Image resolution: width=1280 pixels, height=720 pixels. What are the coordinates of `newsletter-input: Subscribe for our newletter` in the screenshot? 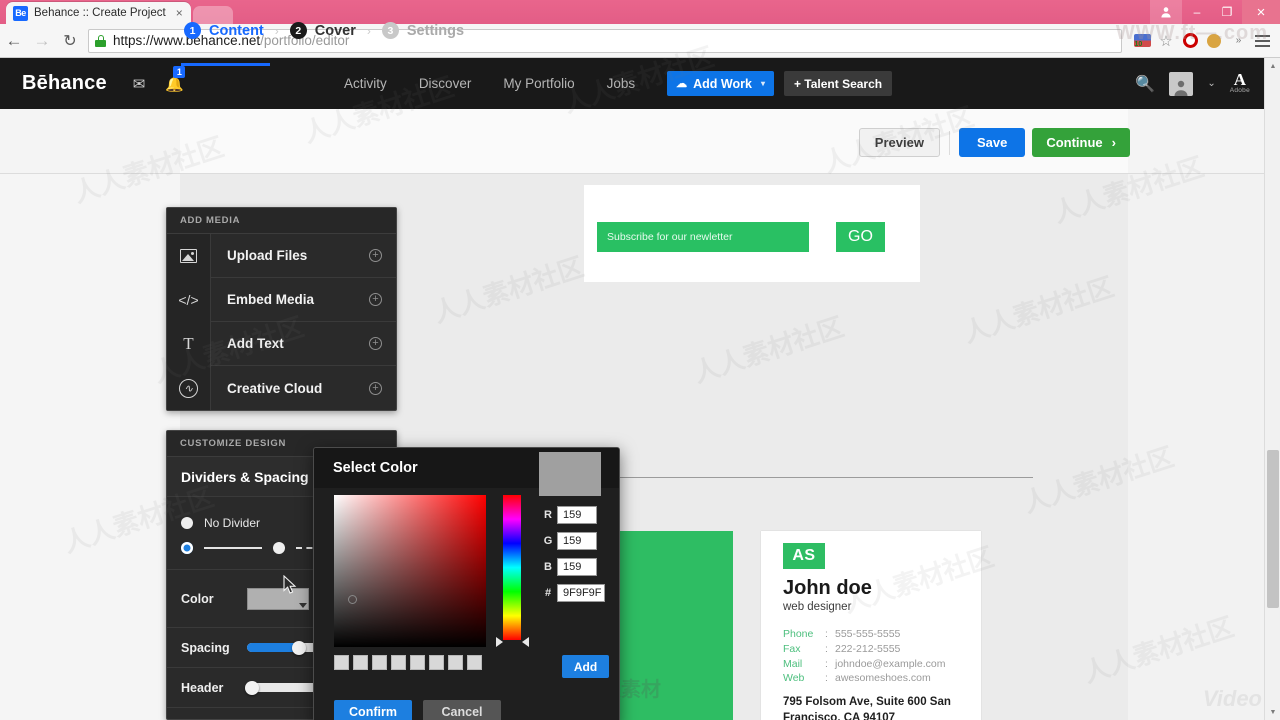 It's located at (703, 237).